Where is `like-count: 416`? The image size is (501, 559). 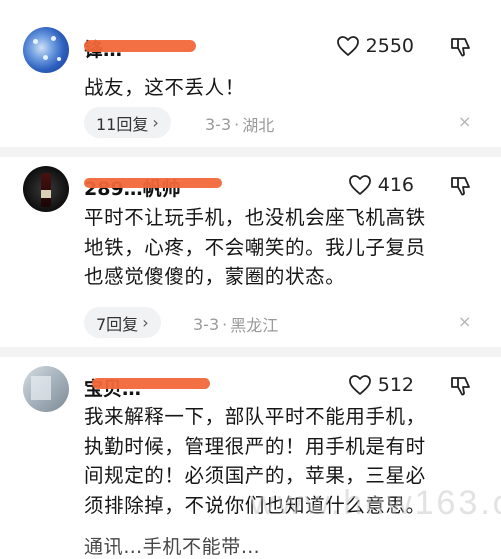
like-count: 416 is located at coordinates (395, 185).